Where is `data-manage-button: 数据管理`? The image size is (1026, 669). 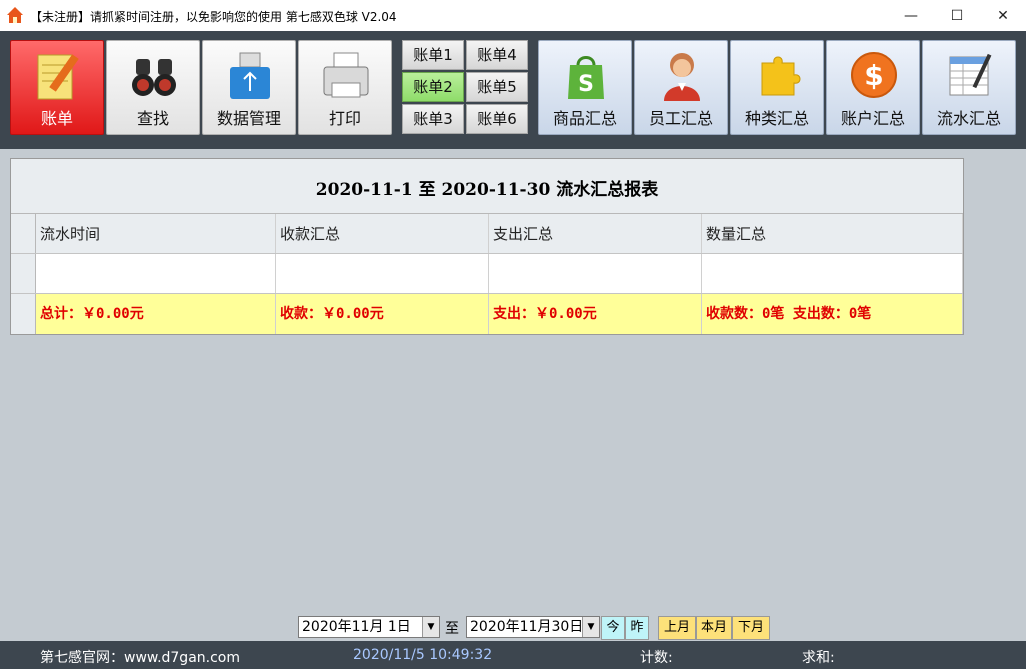
data-manage-button: 数据管理 is located at coordinates (249, 87).